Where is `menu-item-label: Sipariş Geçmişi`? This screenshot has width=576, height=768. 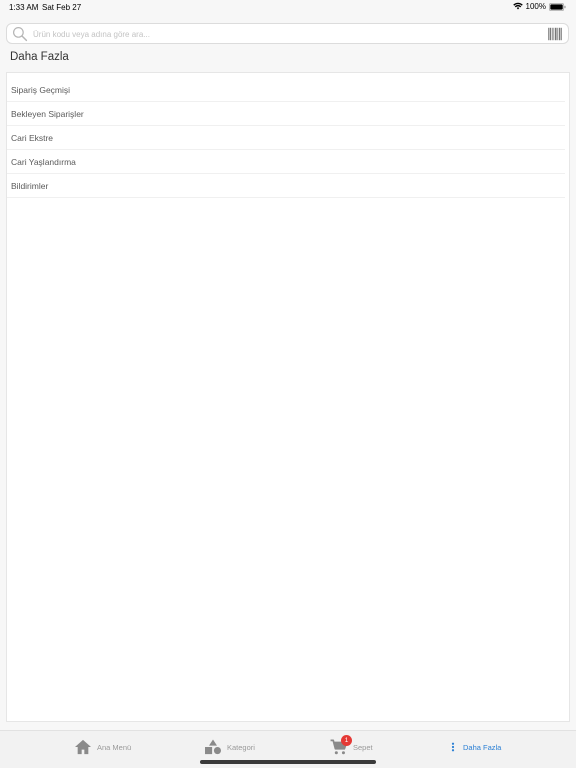
menu-item-label: Sipariş Geçmişi is located at coordinates (41, 90).